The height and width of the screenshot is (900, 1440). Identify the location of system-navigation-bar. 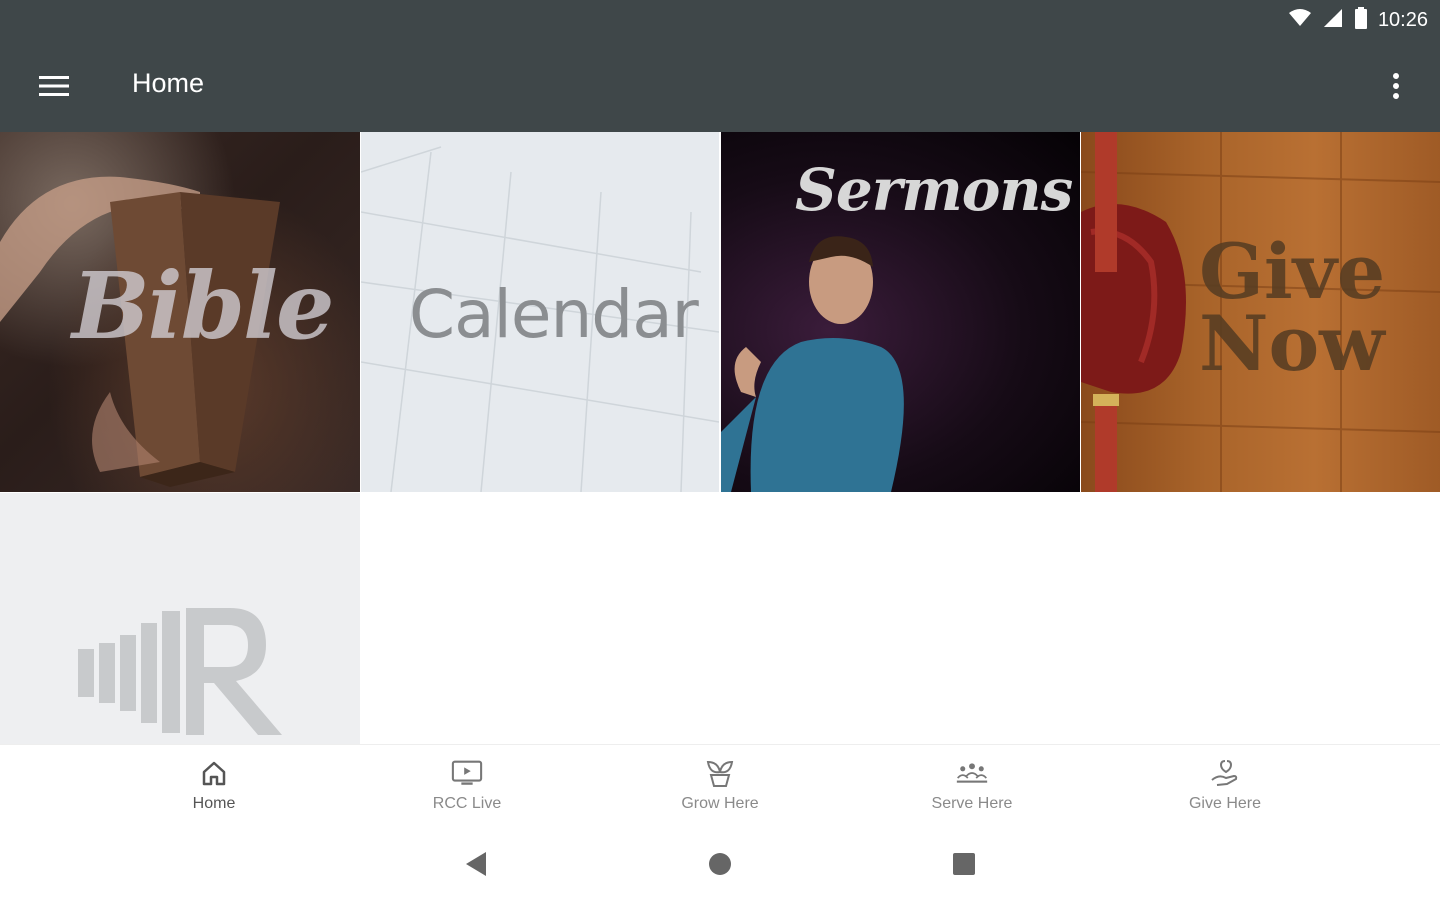
(720, 864).